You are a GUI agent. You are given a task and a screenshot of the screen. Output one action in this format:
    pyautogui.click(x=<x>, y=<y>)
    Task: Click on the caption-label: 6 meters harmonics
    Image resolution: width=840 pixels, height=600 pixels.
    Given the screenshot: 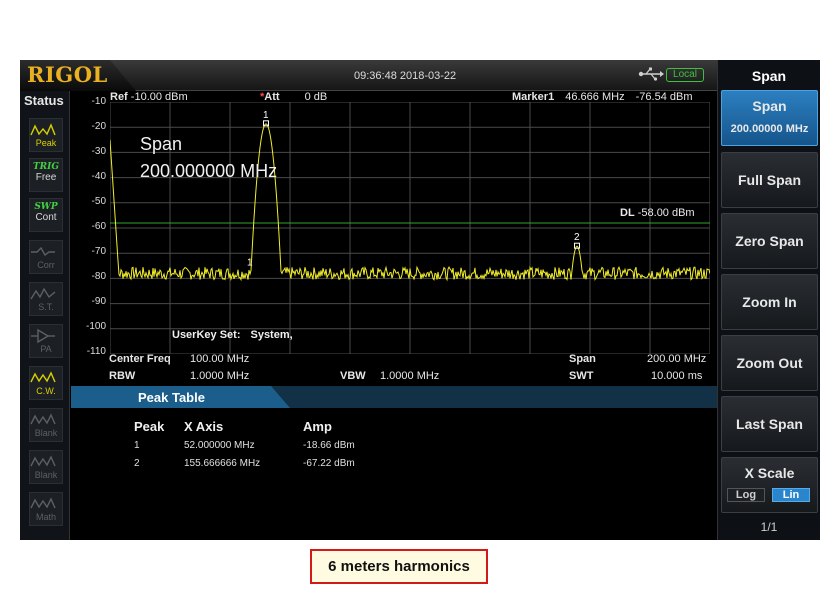 What is the action you would take?
    pyautogui.click(x=399, y=566)
    